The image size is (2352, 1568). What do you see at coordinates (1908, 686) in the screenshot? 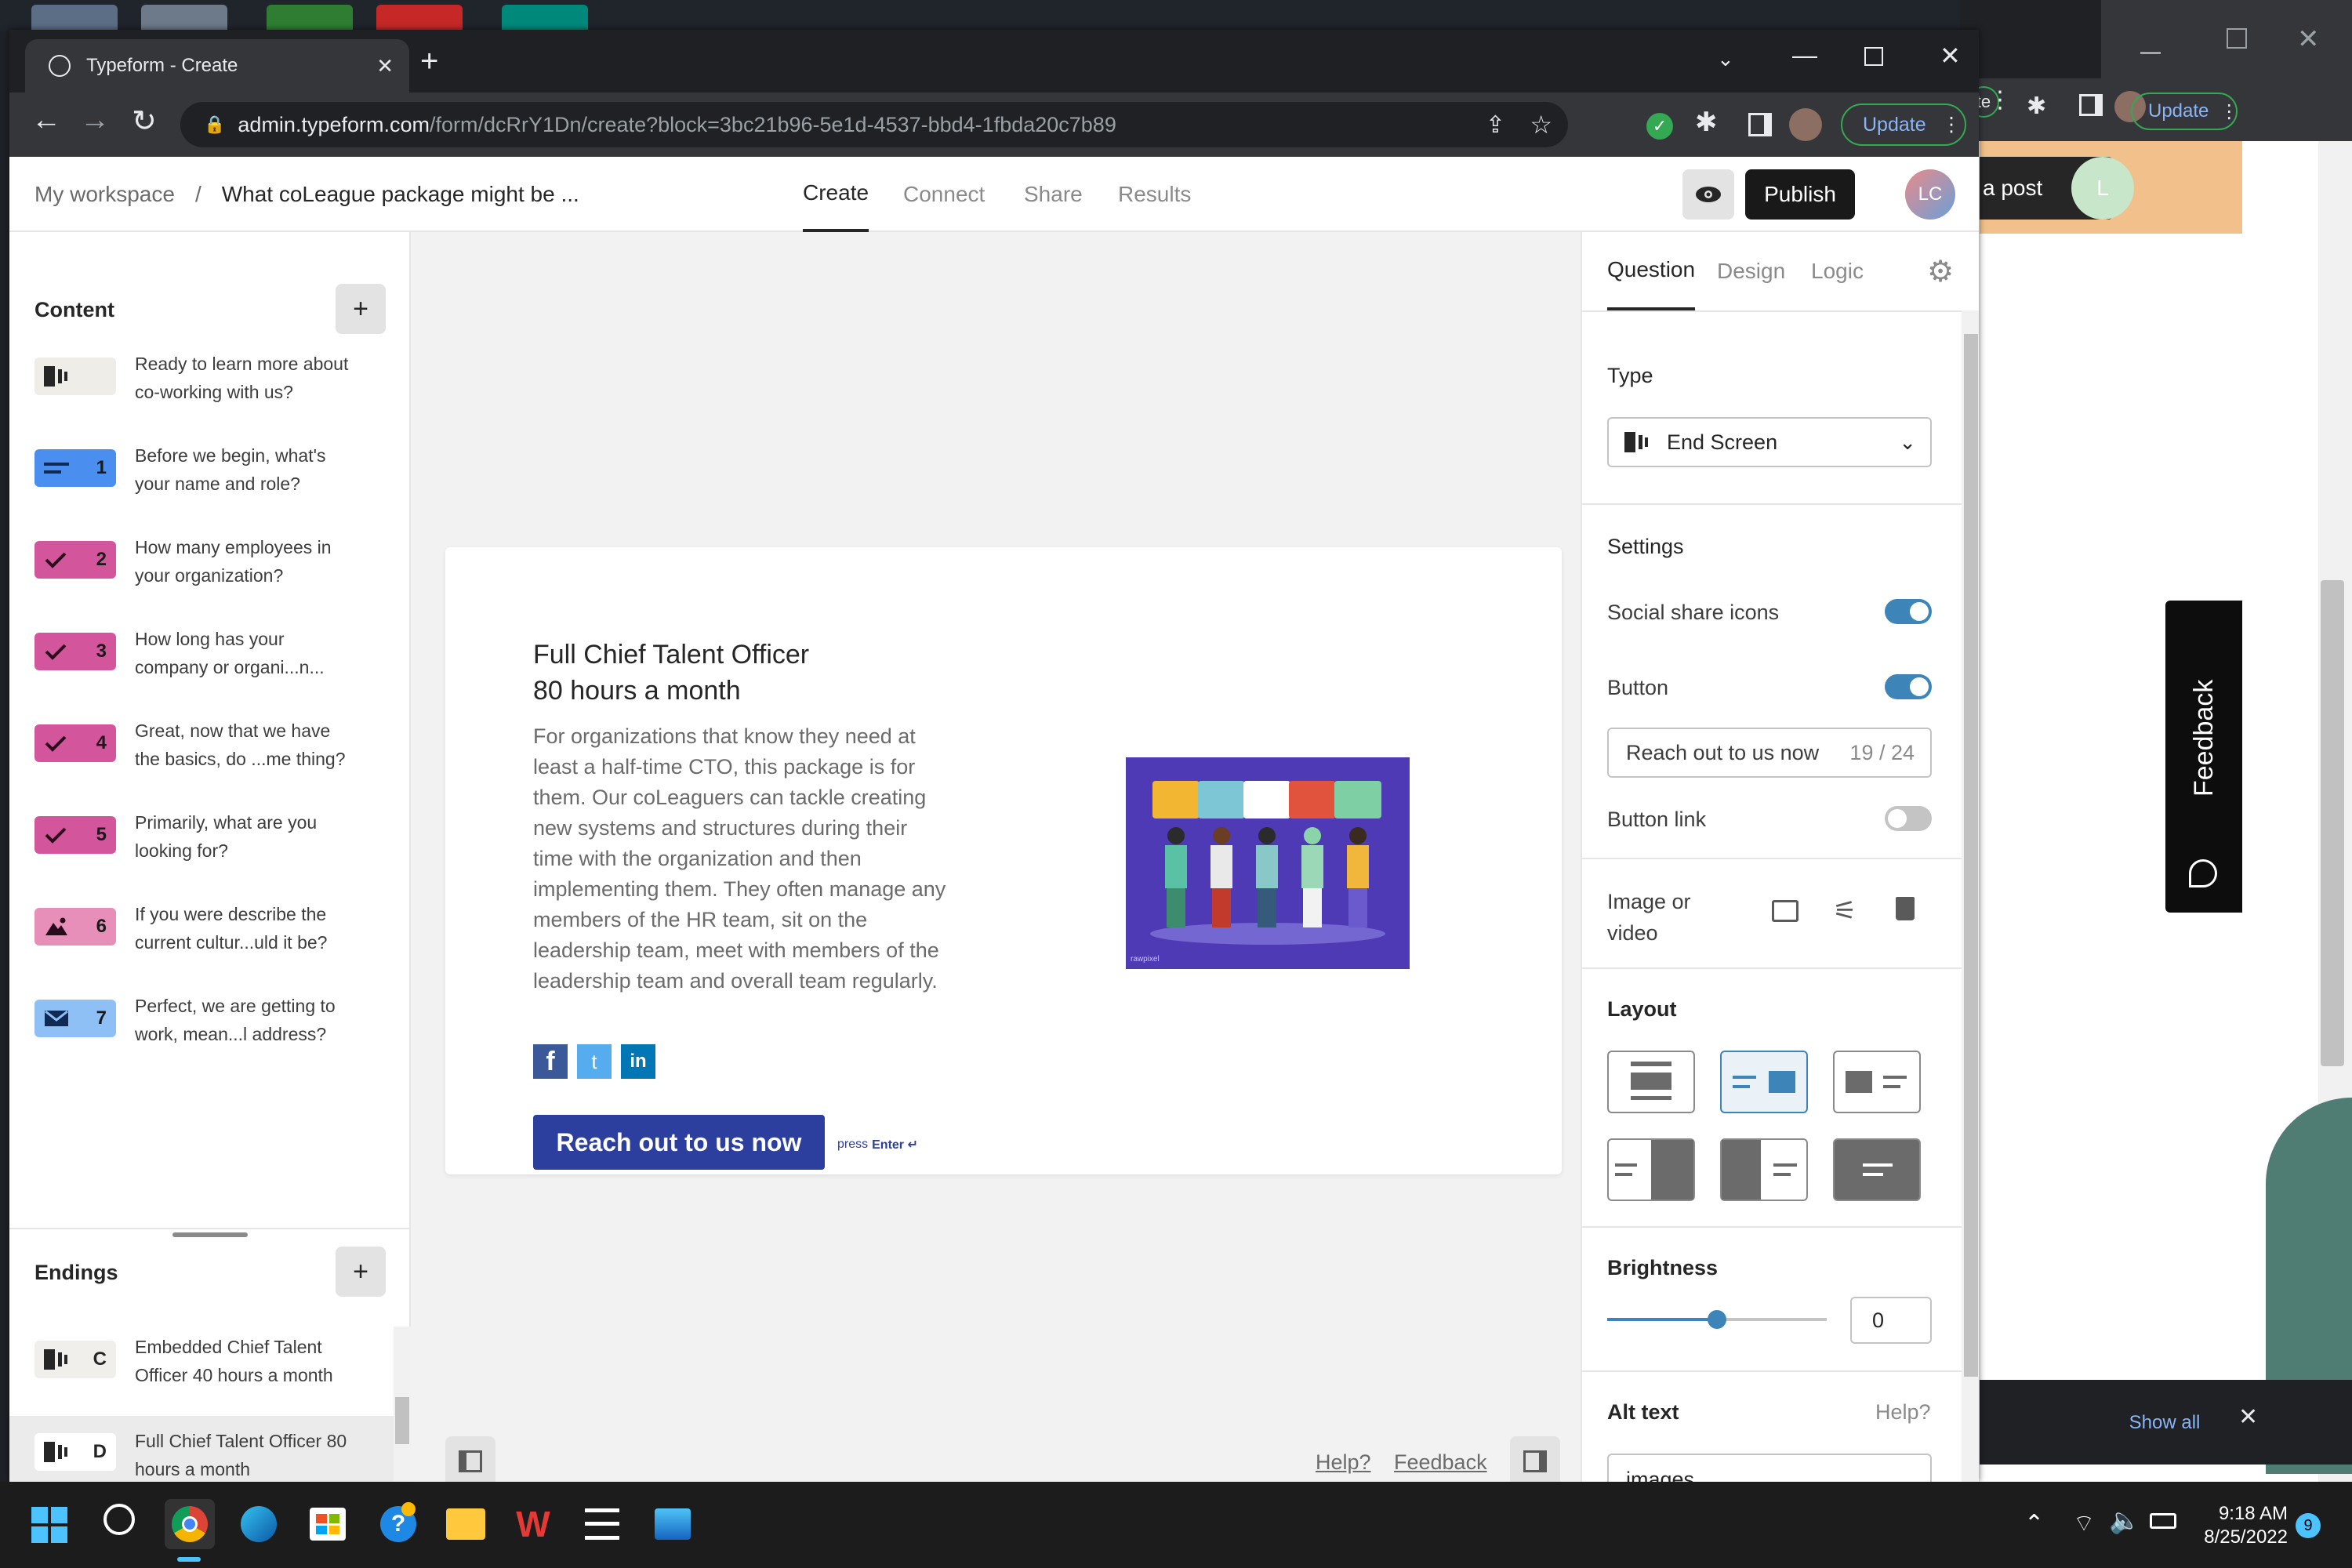
I see `button-toggle` at bounding box center [1908, 686].